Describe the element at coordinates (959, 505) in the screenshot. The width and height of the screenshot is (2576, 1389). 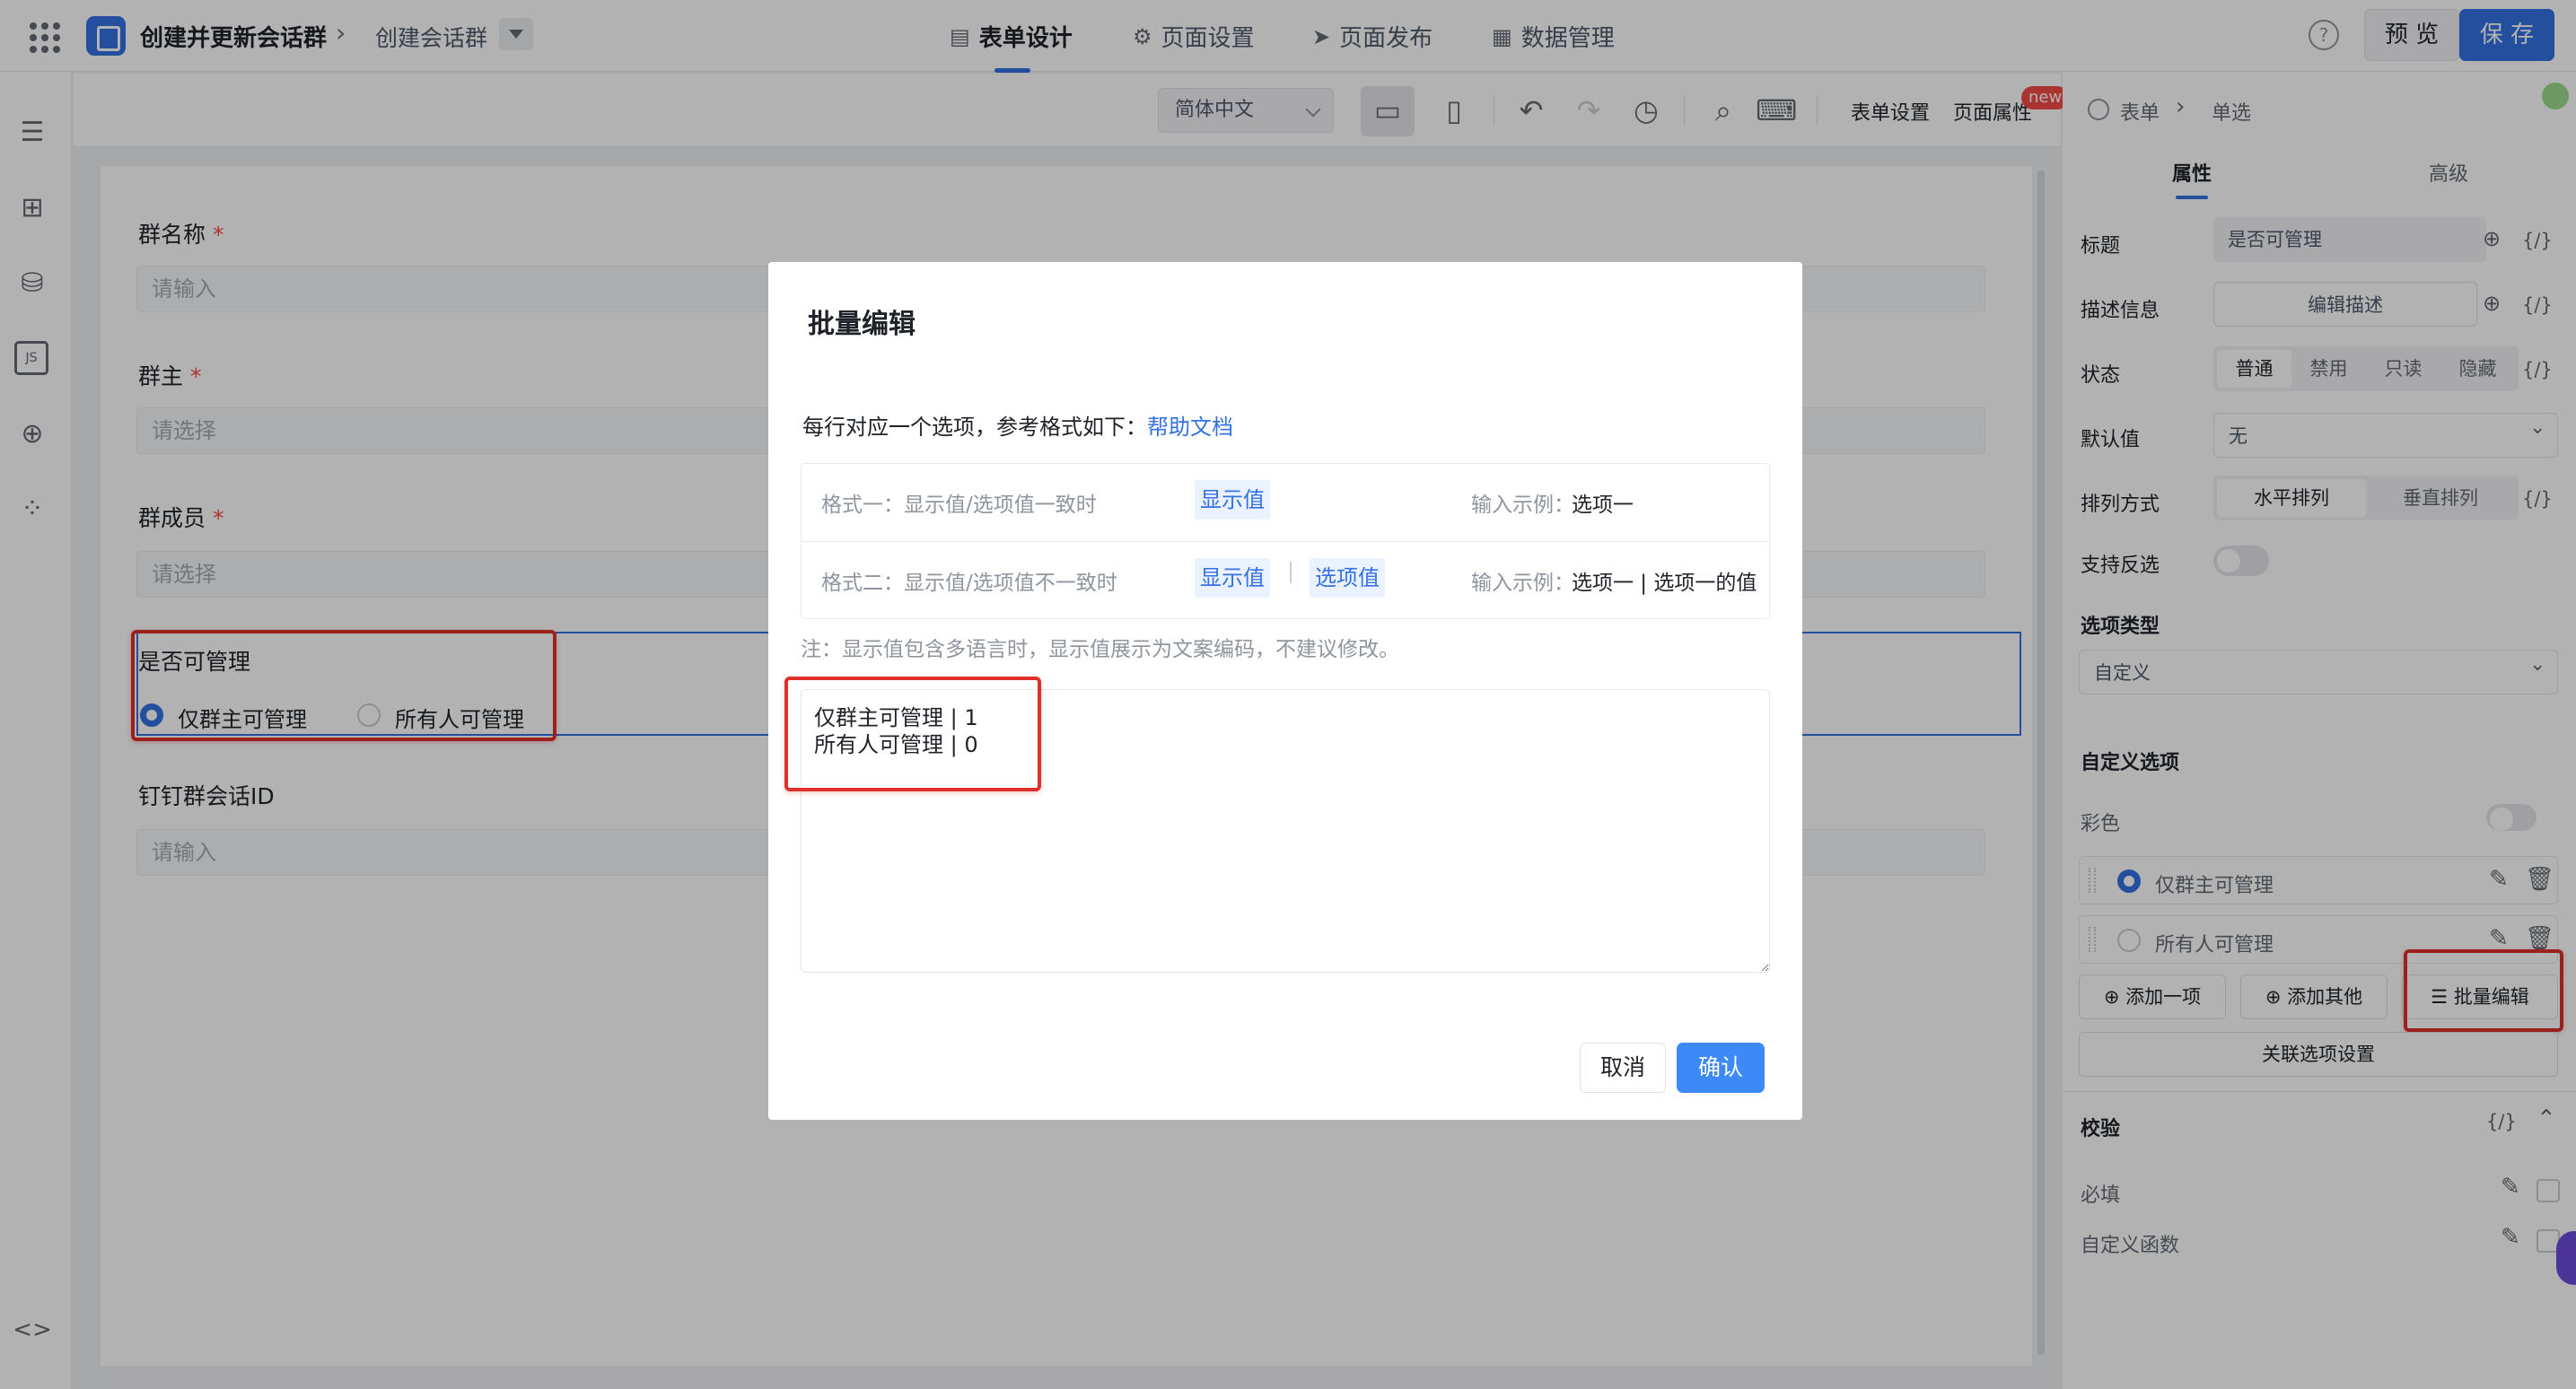
I see `format-label: 格式一：显示值/选项值一致时` at that location.